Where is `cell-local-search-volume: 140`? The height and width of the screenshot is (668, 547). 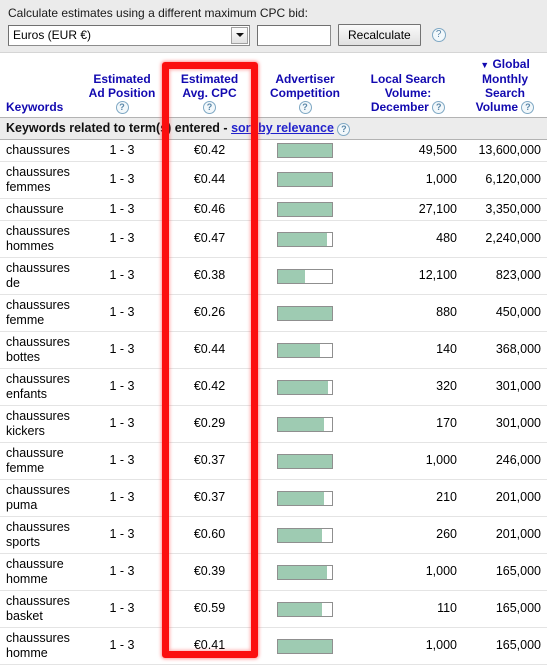 cell-local-search-volume: 140 is located at coordinates (408, 350).